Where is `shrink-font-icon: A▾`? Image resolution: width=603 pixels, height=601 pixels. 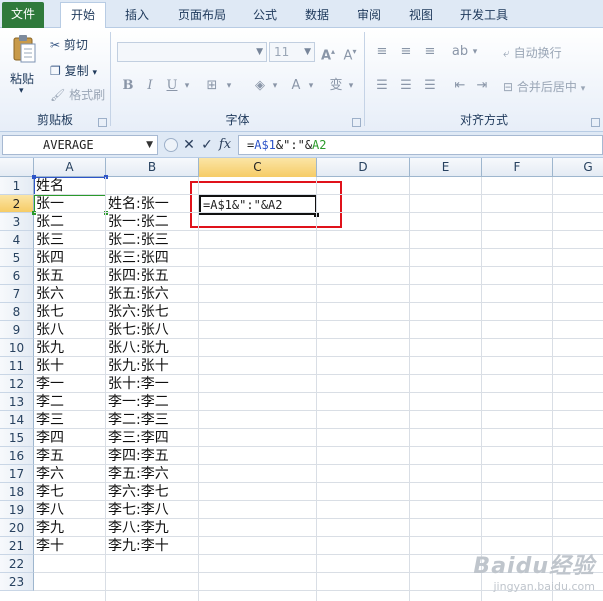
shrink-font-icon: A▾ is located at coordinates (350, 52).